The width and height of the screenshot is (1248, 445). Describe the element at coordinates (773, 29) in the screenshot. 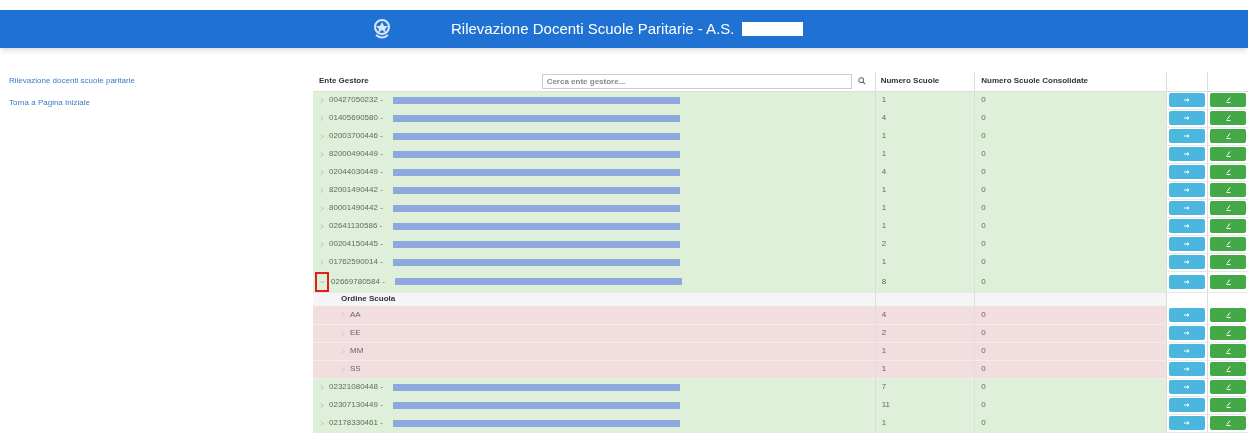

I see `redaction-box` at that location.